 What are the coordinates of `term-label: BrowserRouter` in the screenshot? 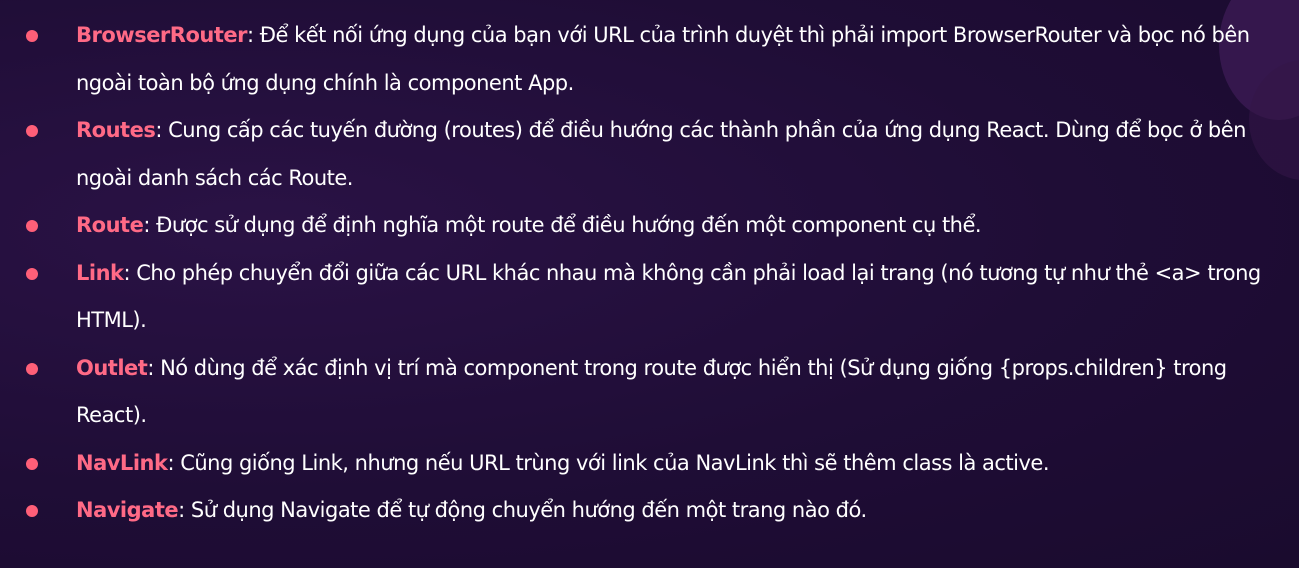 It's located at (161, 35).